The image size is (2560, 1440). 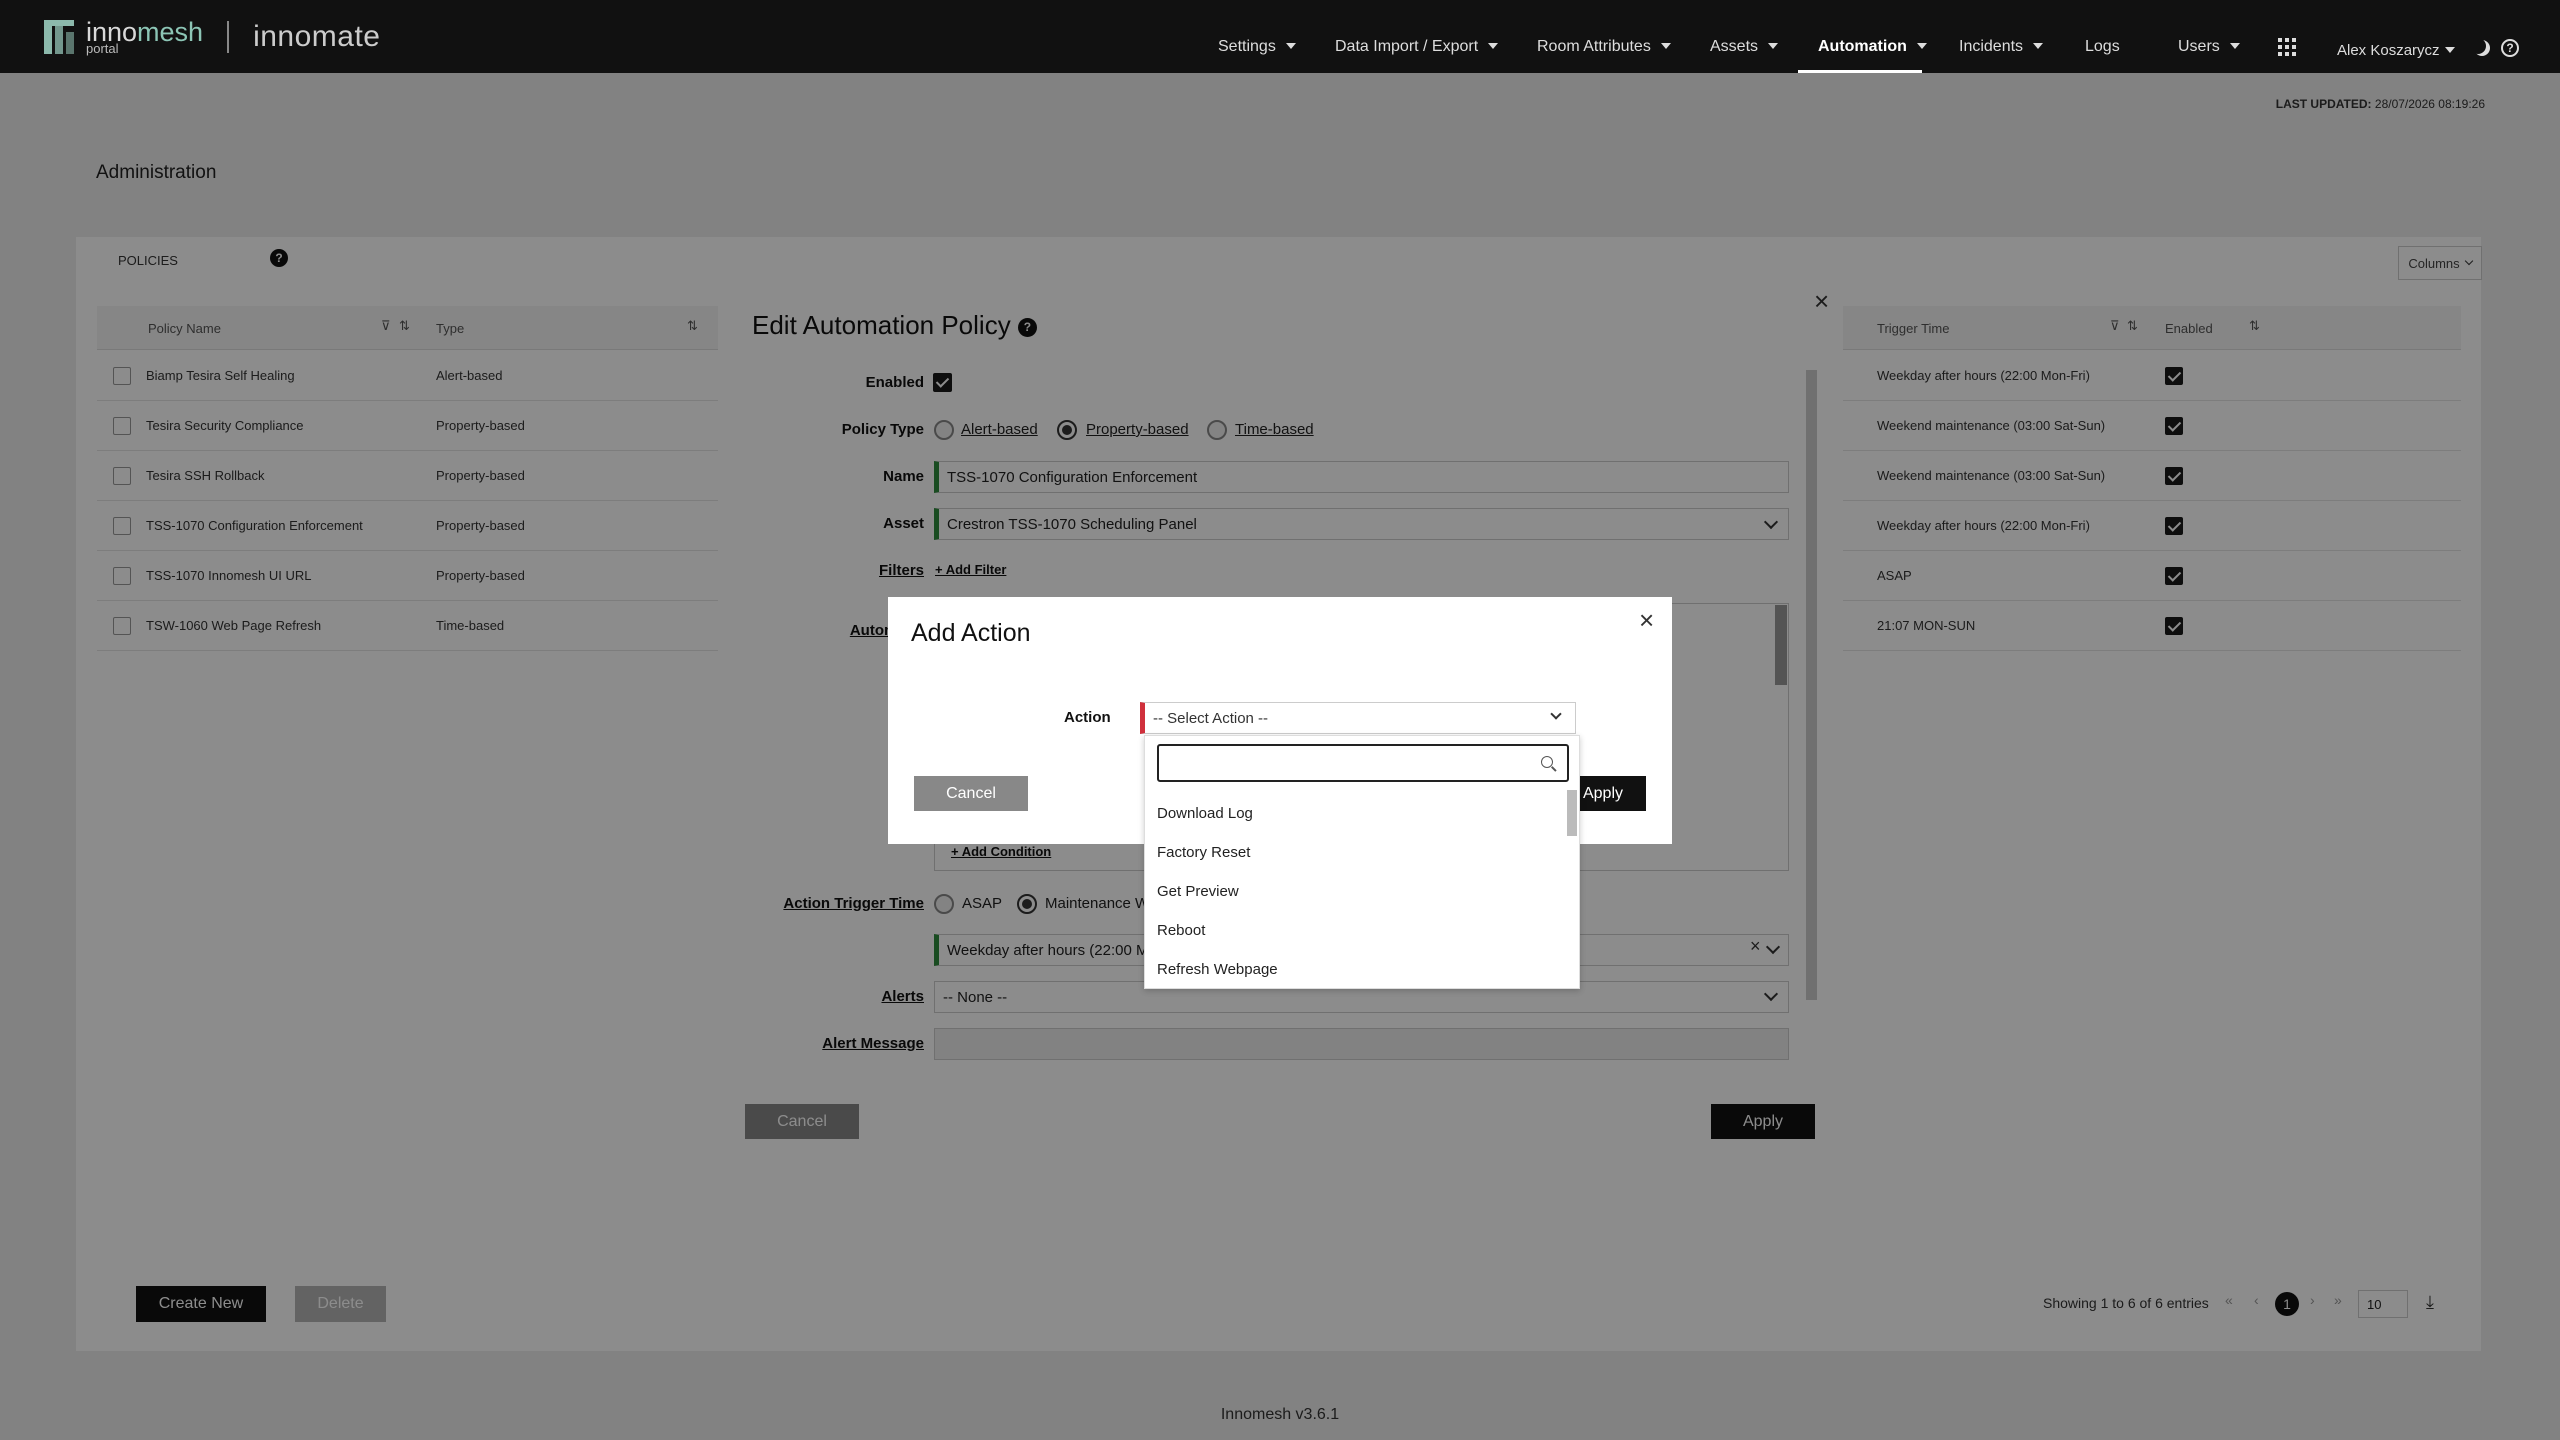 What do you see at coordinates (1203, 852) in the screenshot?
I see `option-factory-reset: Factory Reset` at bounding box center [1203, 852].